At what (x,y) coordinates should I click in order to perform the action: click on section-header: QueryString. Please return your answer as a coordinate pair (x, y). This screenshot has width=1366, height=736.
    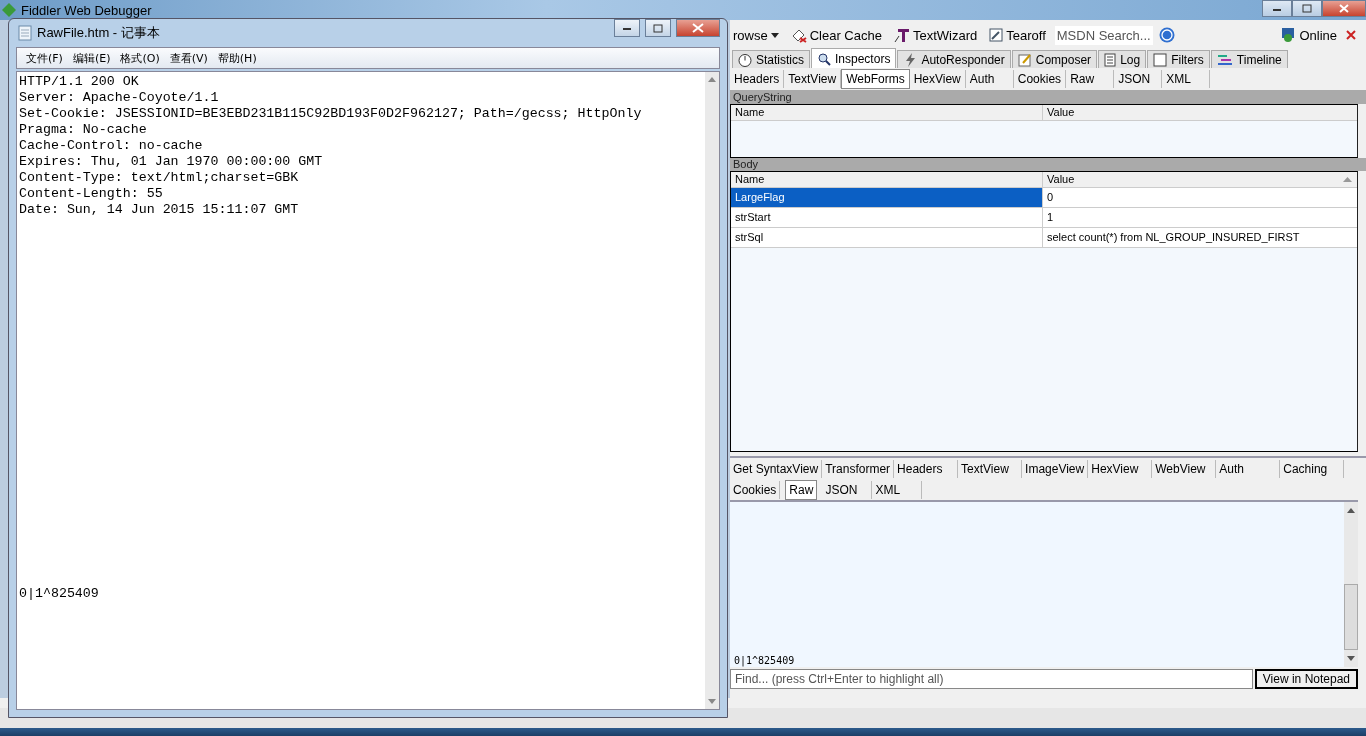
    Looking at the image, I should click on (1048, 97).